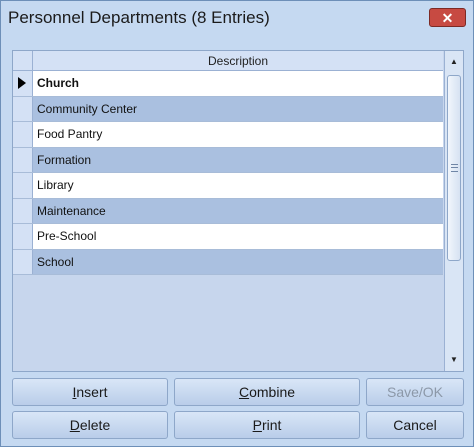 The image size is (474, 447). What do you see at coordinates (271, 425) in the screenshot?
I see `print-label: rint` at bounding box center [271, 425].